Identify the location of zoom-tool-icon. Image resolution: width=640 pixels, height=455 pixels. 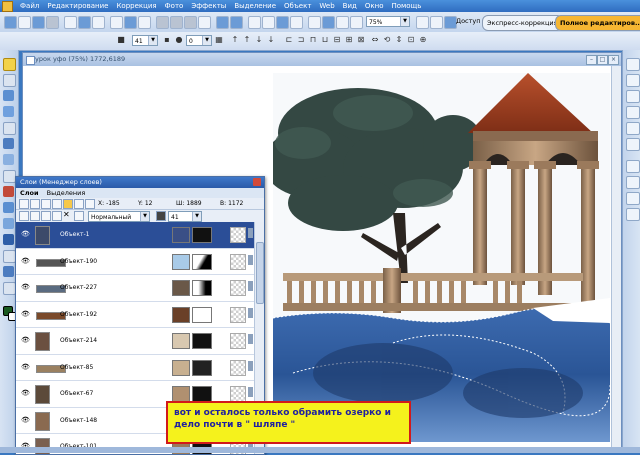
(8, 271).